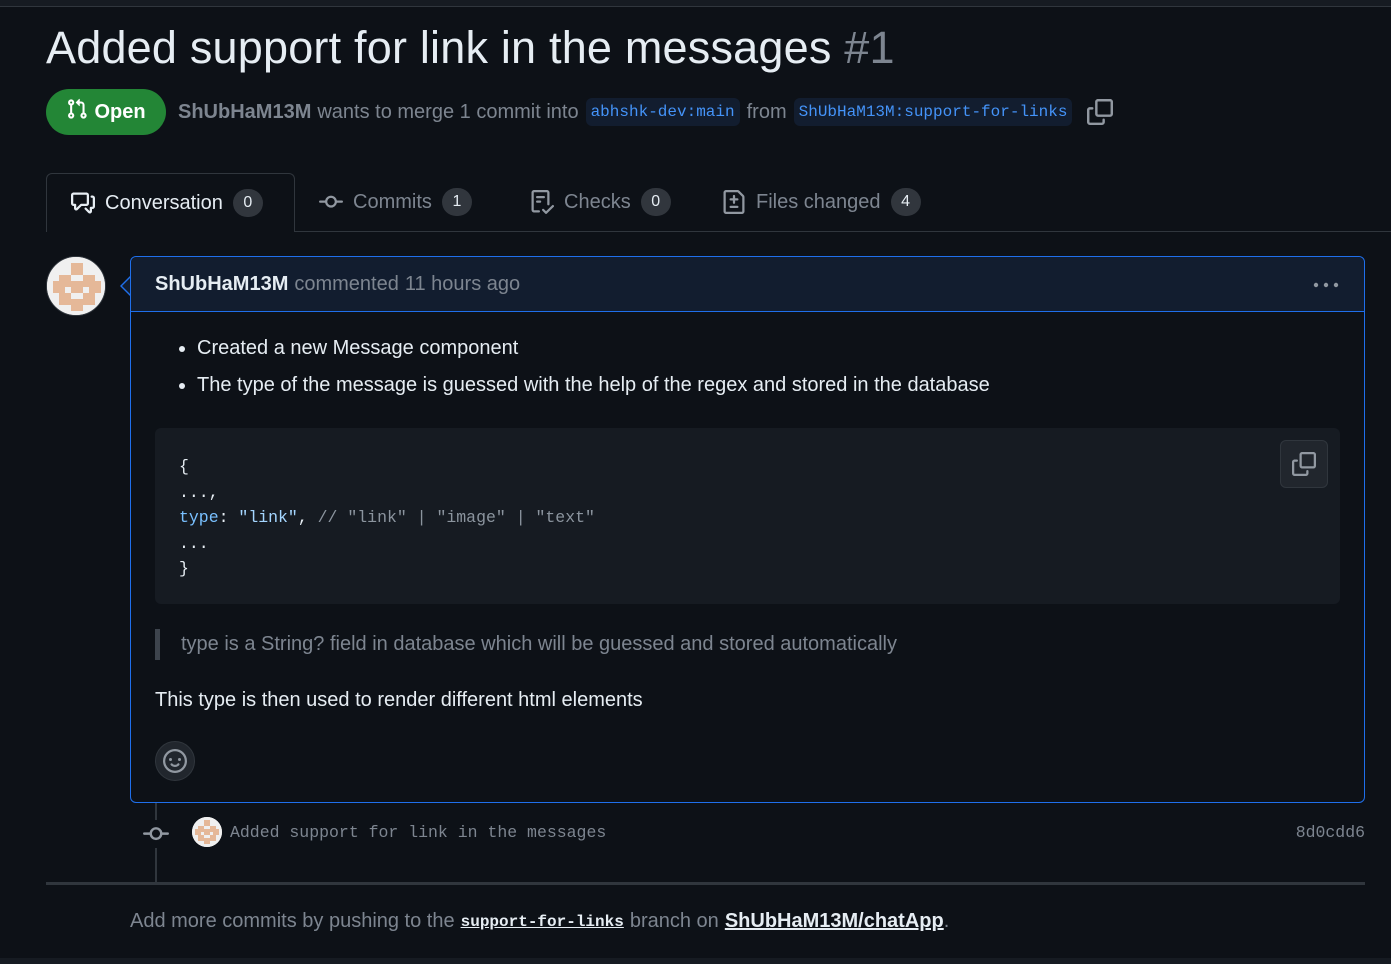  What do you see at coordinates (734, 202) in the screenshot?
I see `file-diff-icon` at bounding box center [734, 202].